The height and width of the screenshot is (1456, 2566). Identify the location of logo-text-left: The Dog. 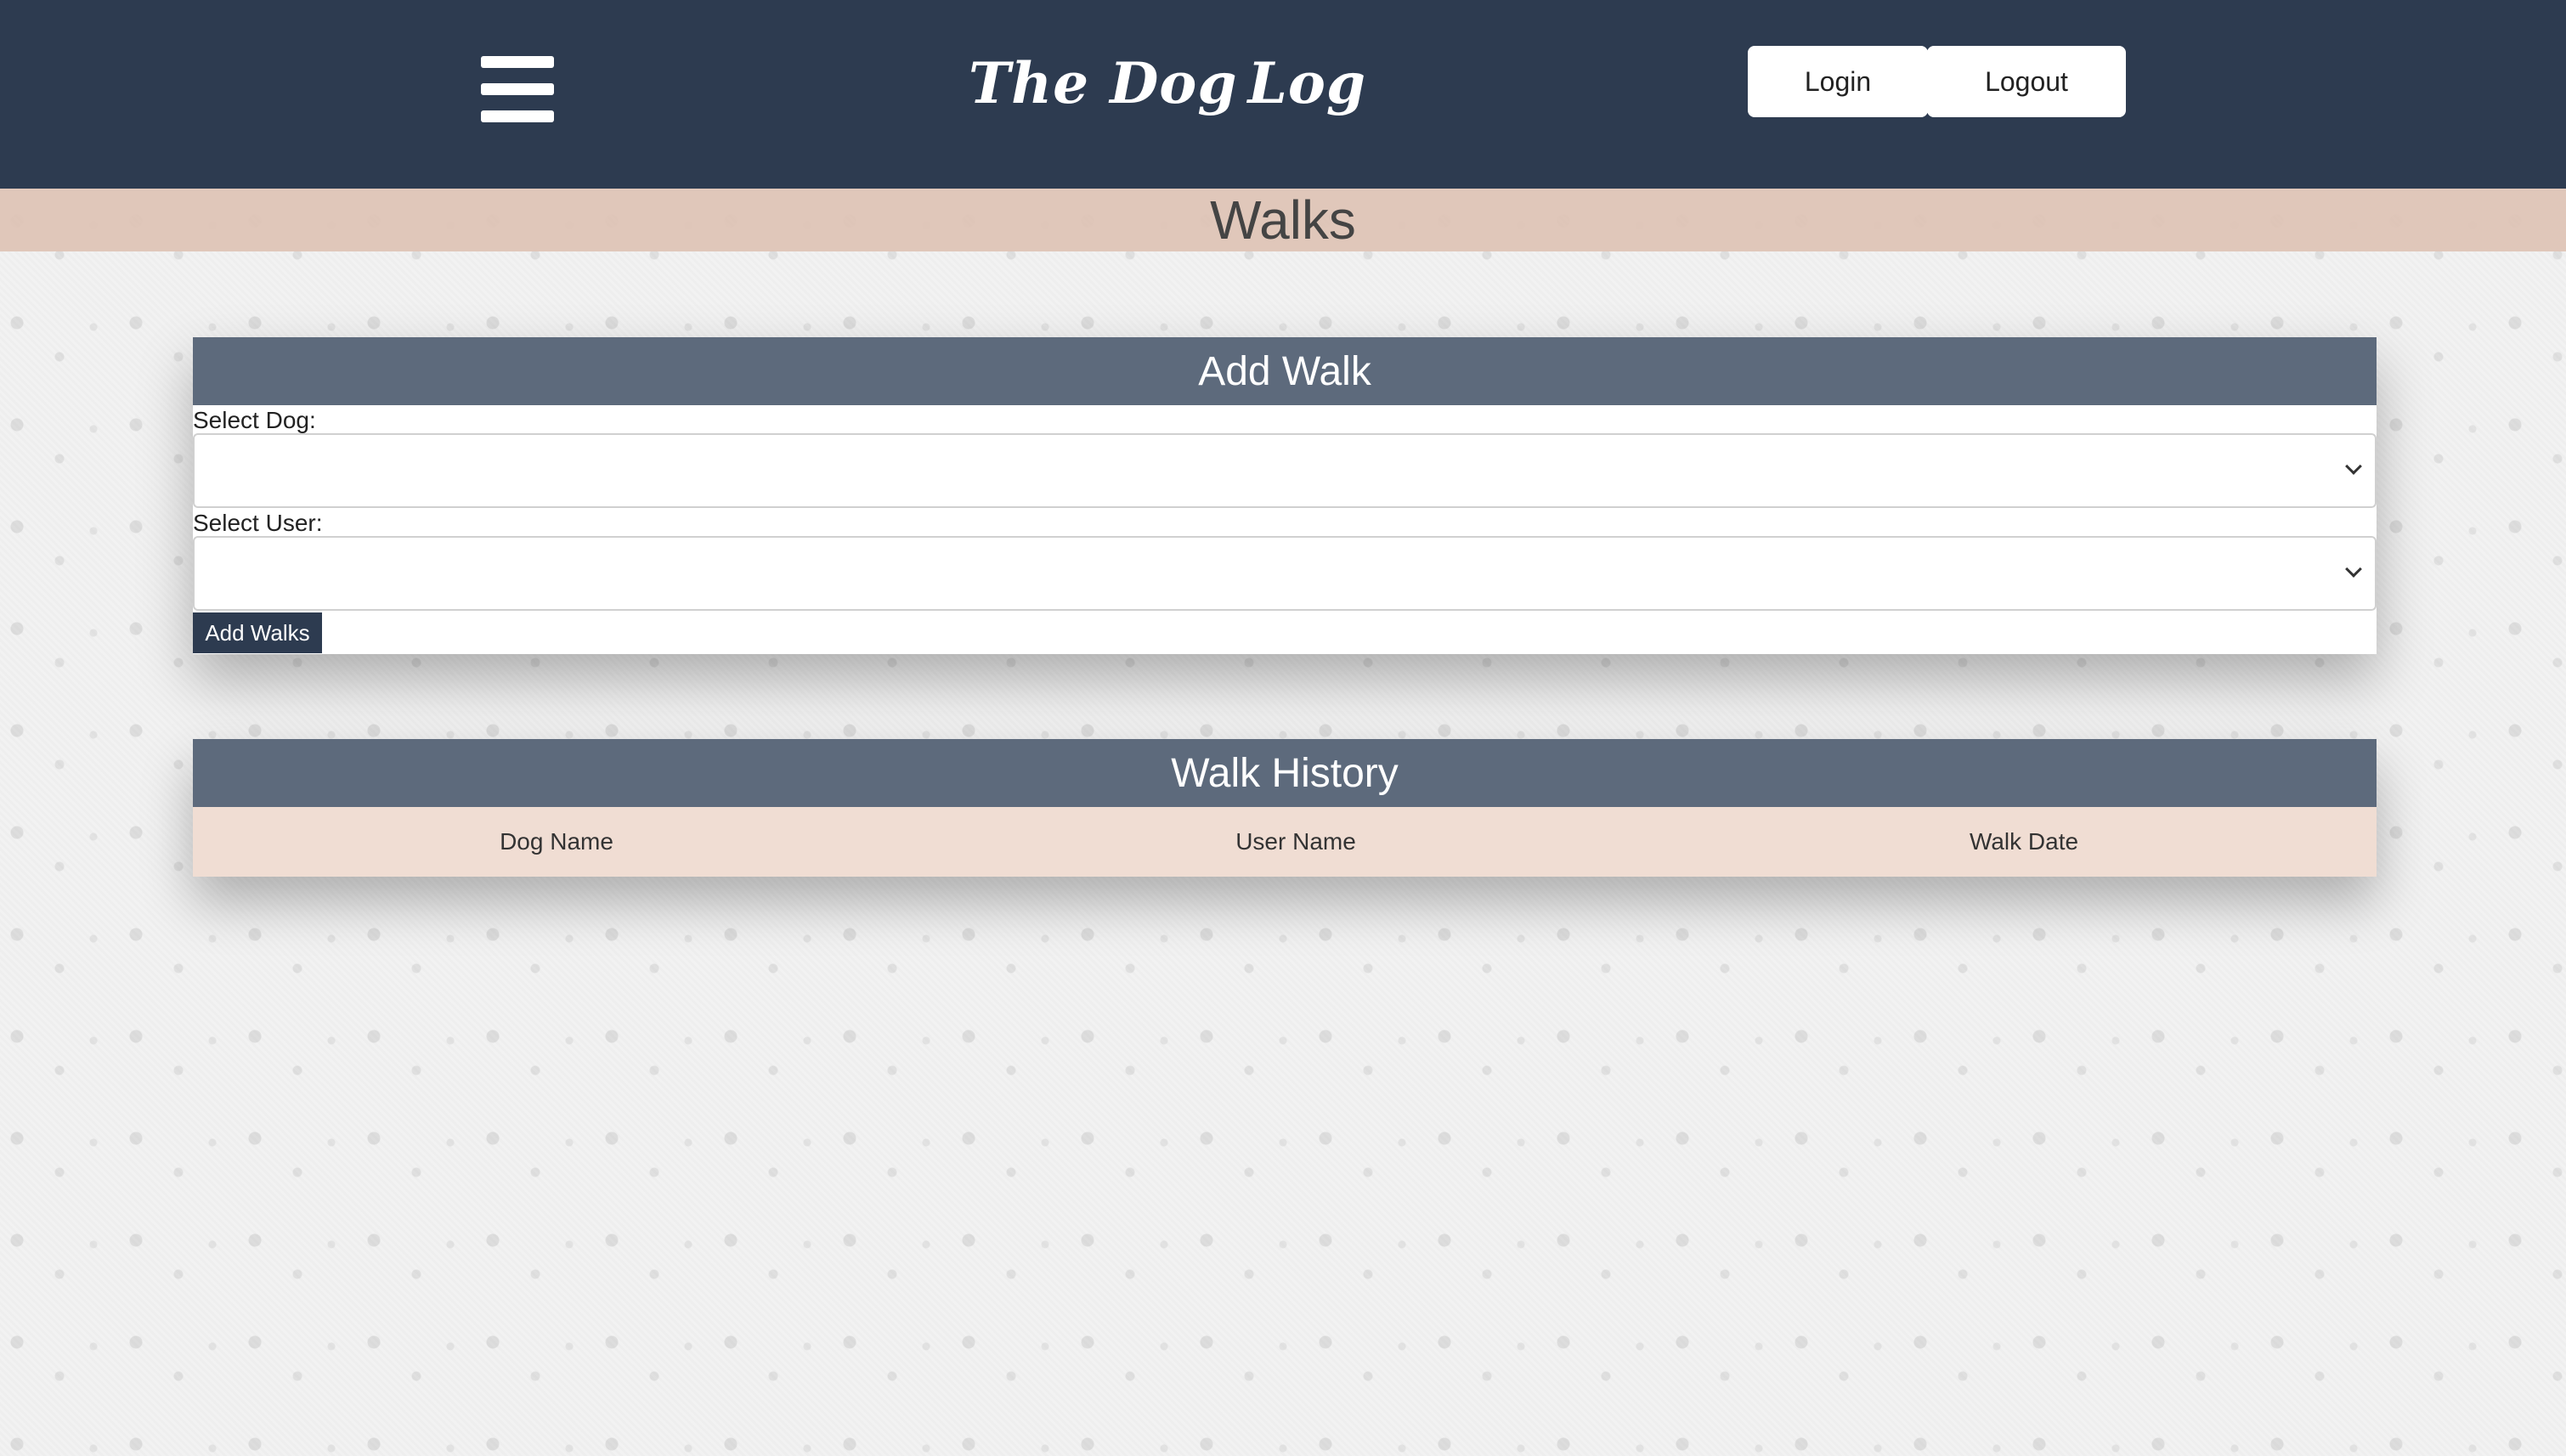
(1103, 83).